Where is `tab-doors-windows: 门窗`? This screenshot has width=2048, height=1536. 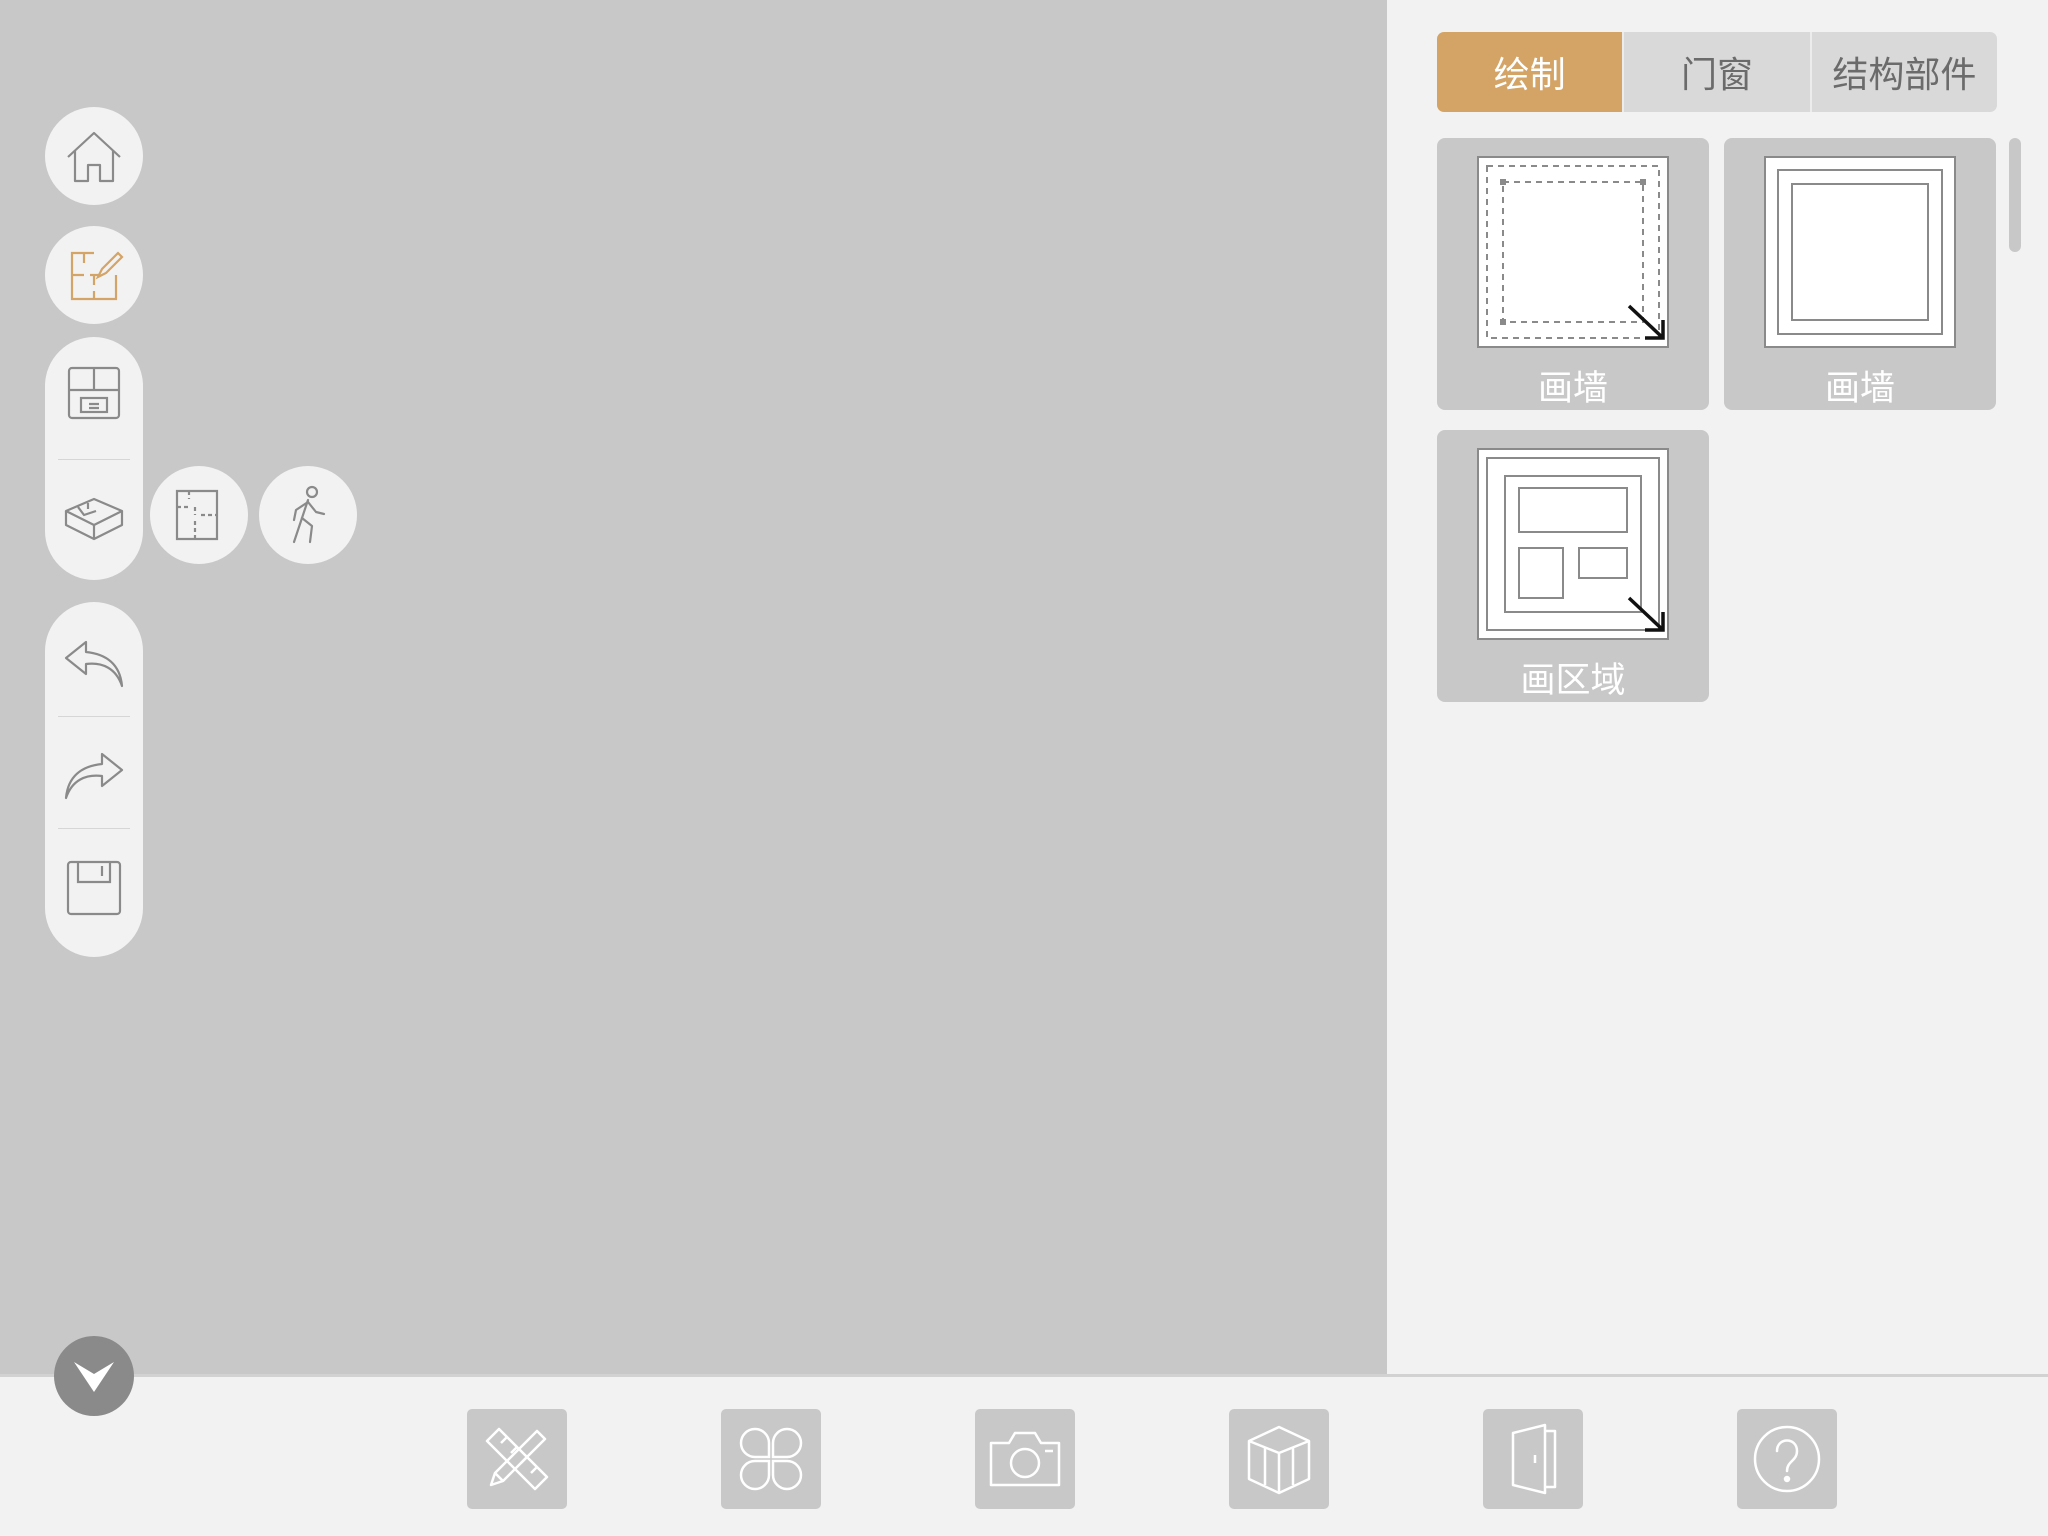 tab-doors-windows: 门窗 is located at coordinates (1716, 72).